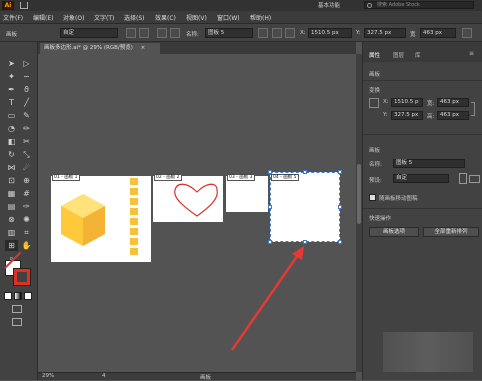  Describe the element at coordinates (17, 322) in the screenshot. I see `screen-mode-icon` at that location.